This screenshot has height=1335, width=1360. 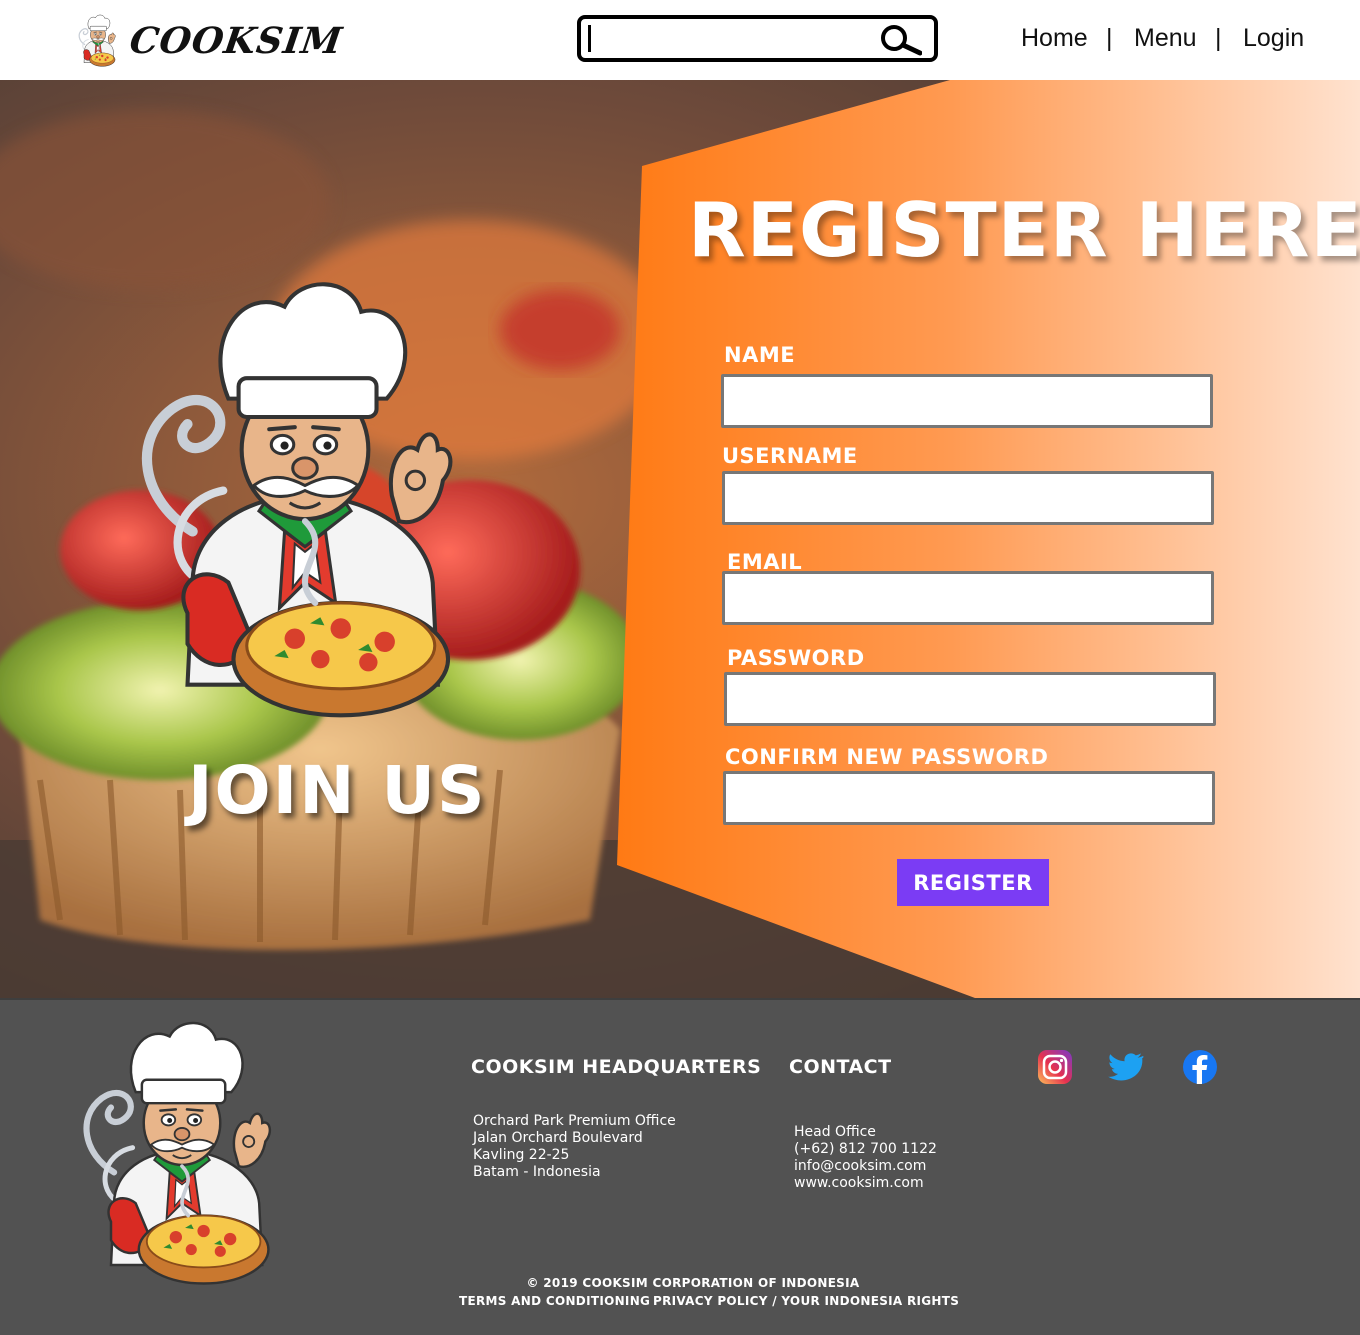 I want to click on nav-menu: Menu, so click(x=1165, y=38).